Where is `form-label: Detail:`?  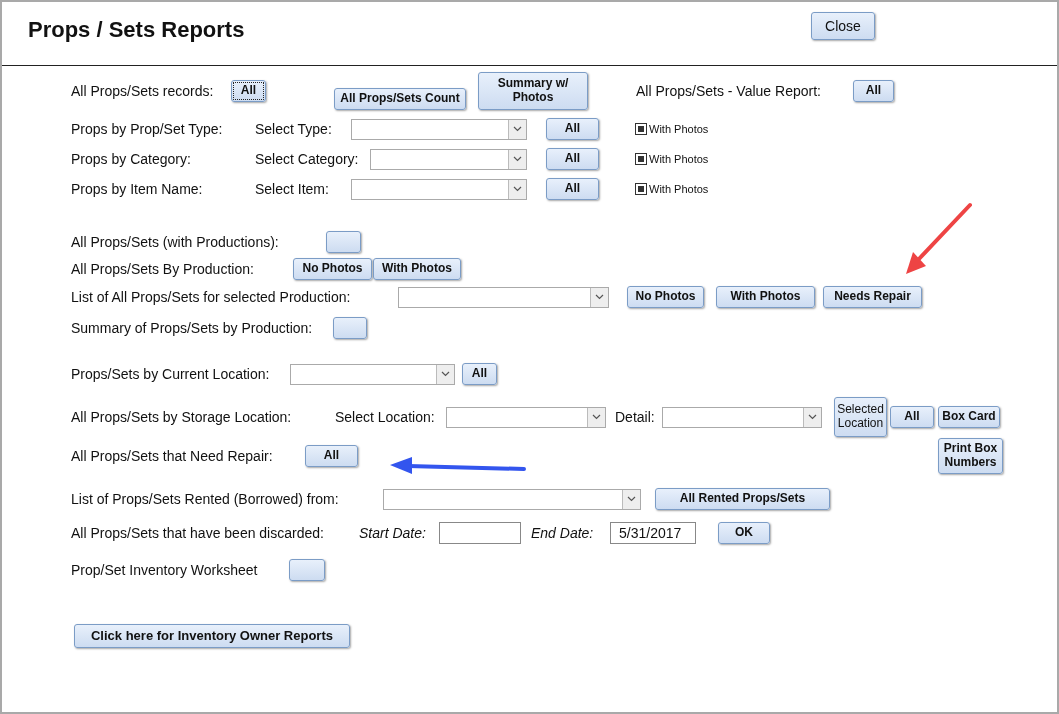
form-label: Detail: is located at coordinates (635, 417).